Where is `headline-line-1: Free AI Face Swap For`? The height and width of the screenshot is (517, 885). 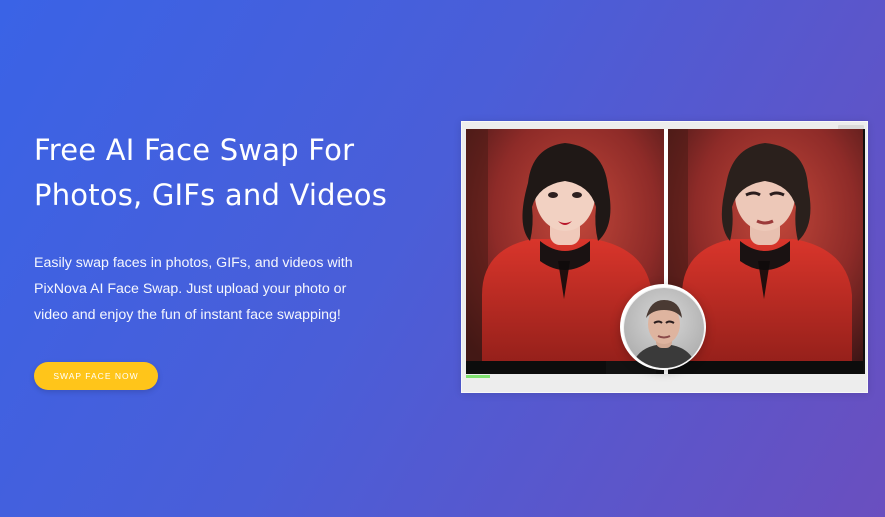
headline-line-1: Free AI Face Swap For is located at coordinates (194, 150).